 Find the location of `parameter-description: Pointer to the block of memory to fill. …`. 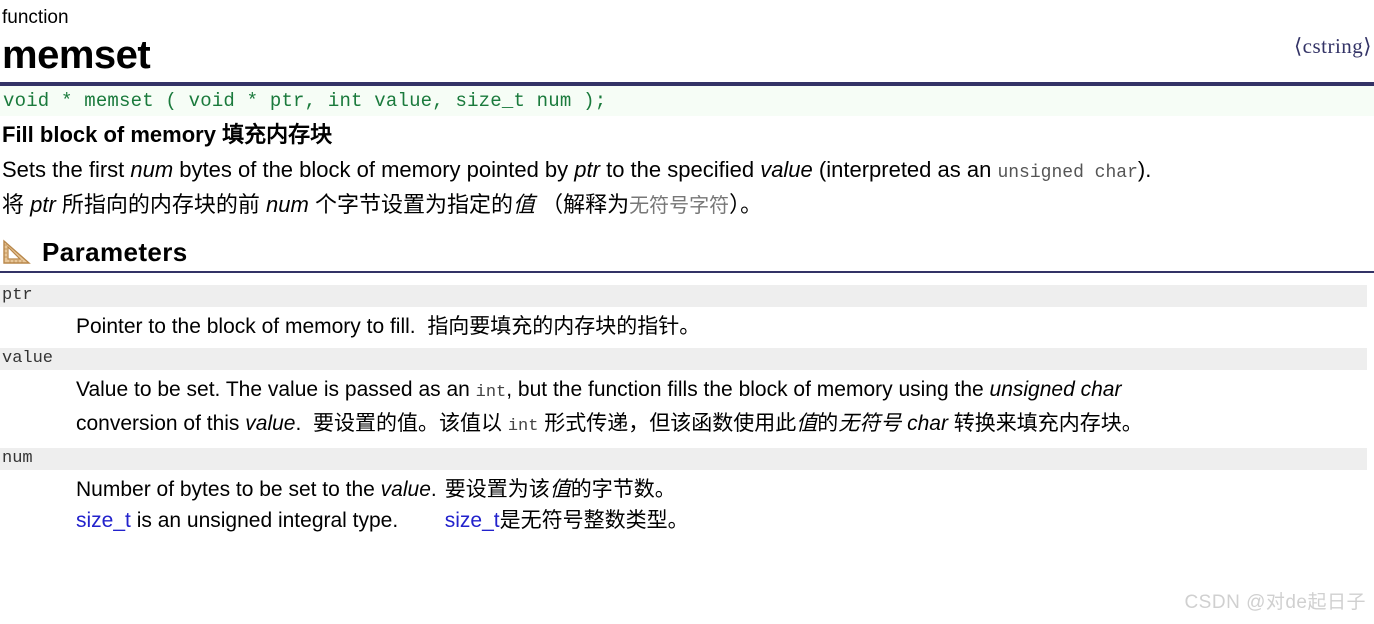

parameter-description: Pointer to the block of memory to fill. … is located at coordinates (687, 327).